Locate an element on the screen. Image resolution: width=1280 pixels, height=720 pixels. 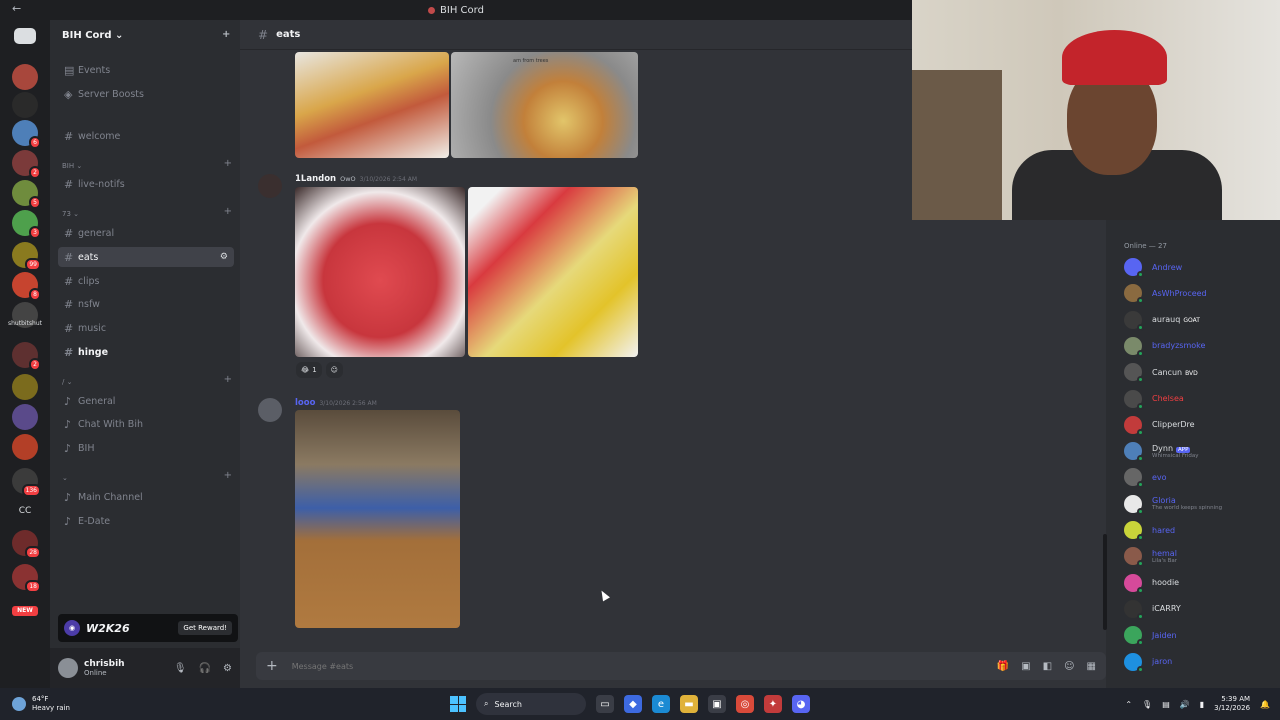
channel-live-notifs: # live-notifs is located at coordinates (146, 184).